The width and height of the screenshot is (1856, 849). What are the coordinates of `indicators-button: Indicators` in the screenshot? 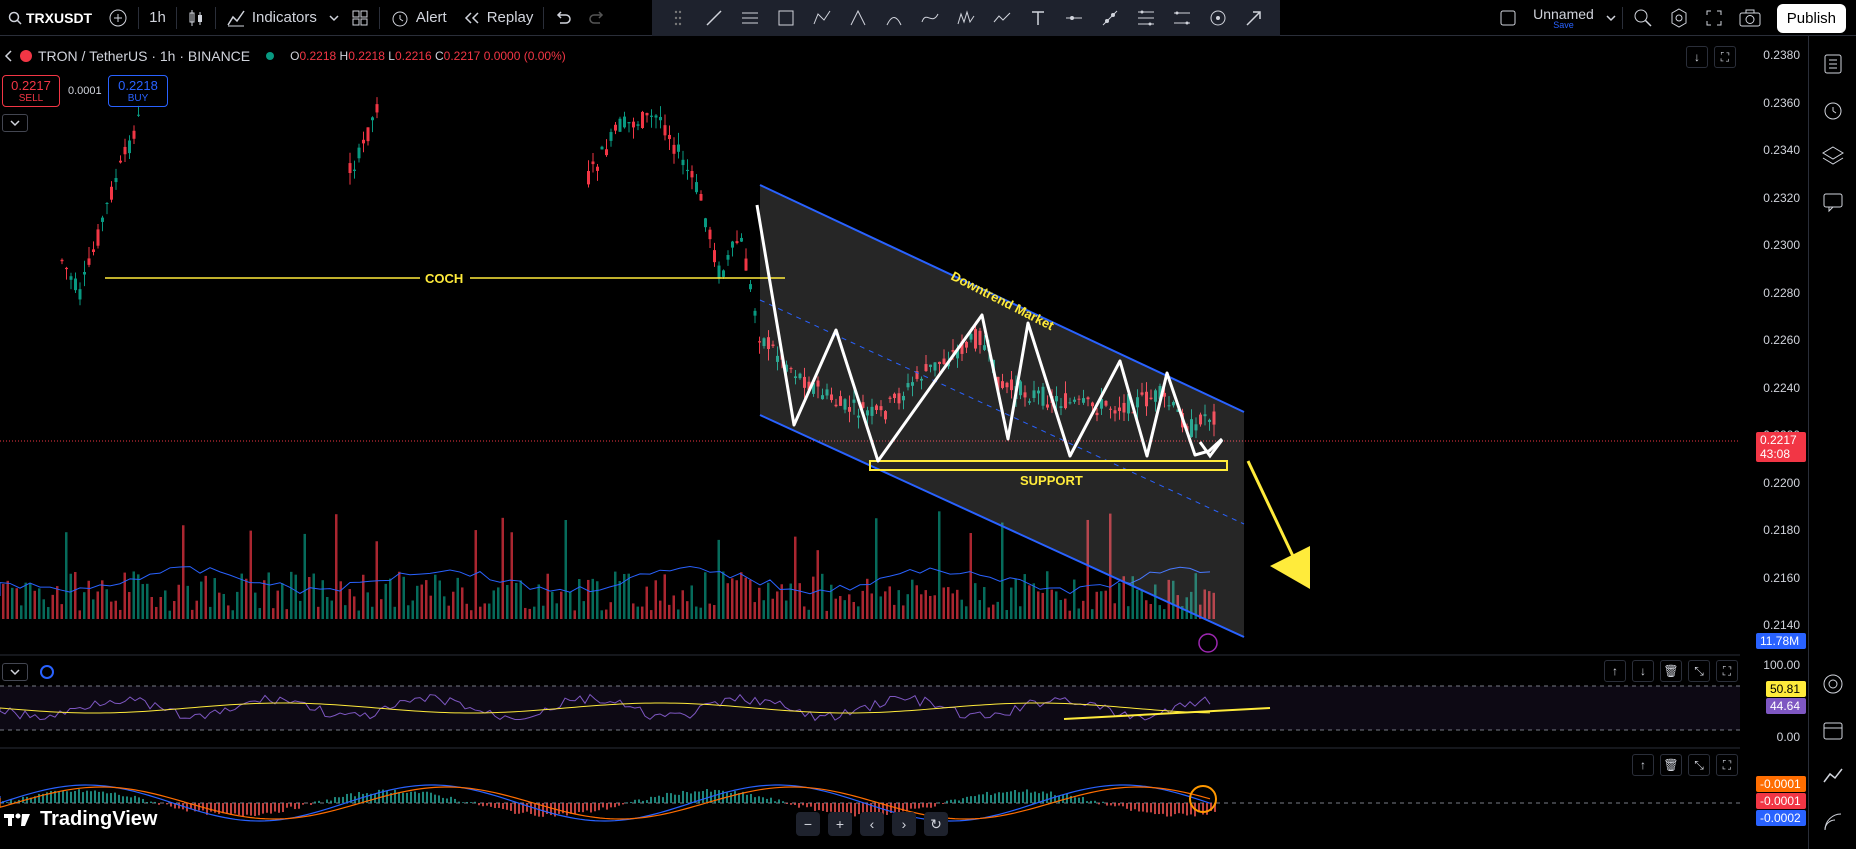 It's located at (271, 18).